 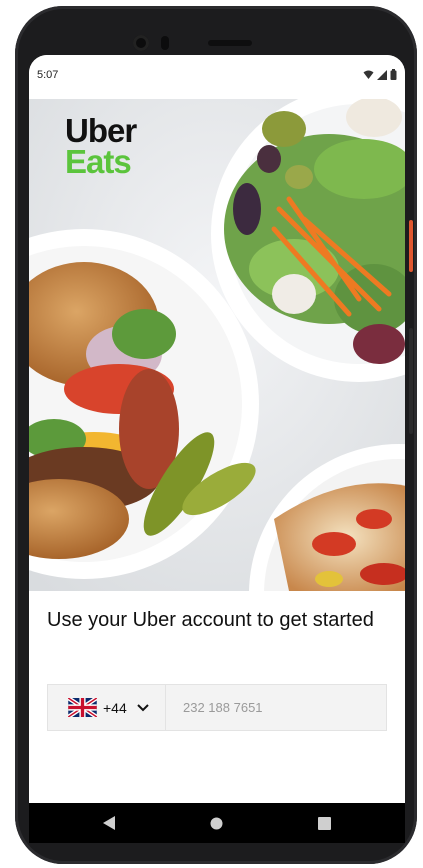 I want to click on country-code: +44, so click(x=115, y=707).